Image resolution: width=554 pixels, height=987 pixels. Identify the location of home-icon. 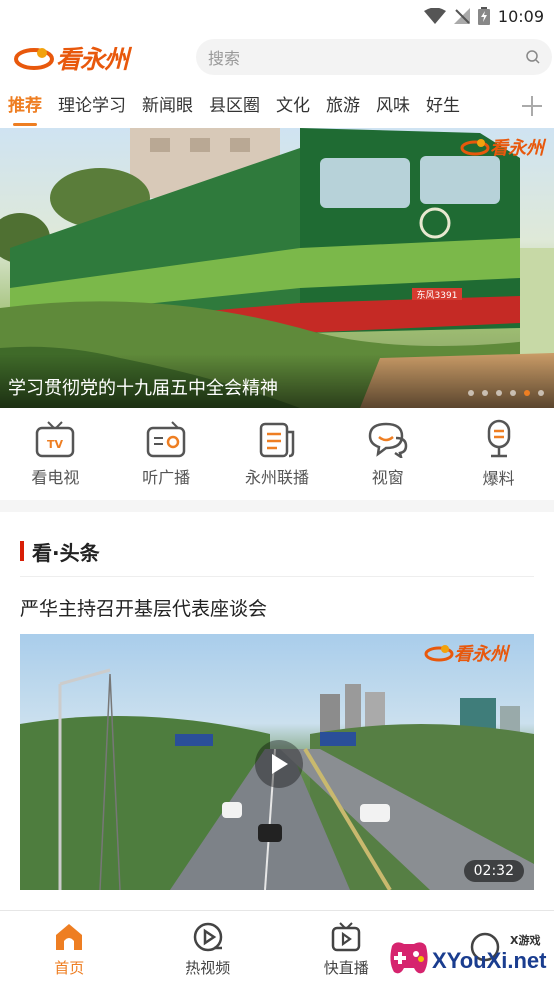
(69, 936).